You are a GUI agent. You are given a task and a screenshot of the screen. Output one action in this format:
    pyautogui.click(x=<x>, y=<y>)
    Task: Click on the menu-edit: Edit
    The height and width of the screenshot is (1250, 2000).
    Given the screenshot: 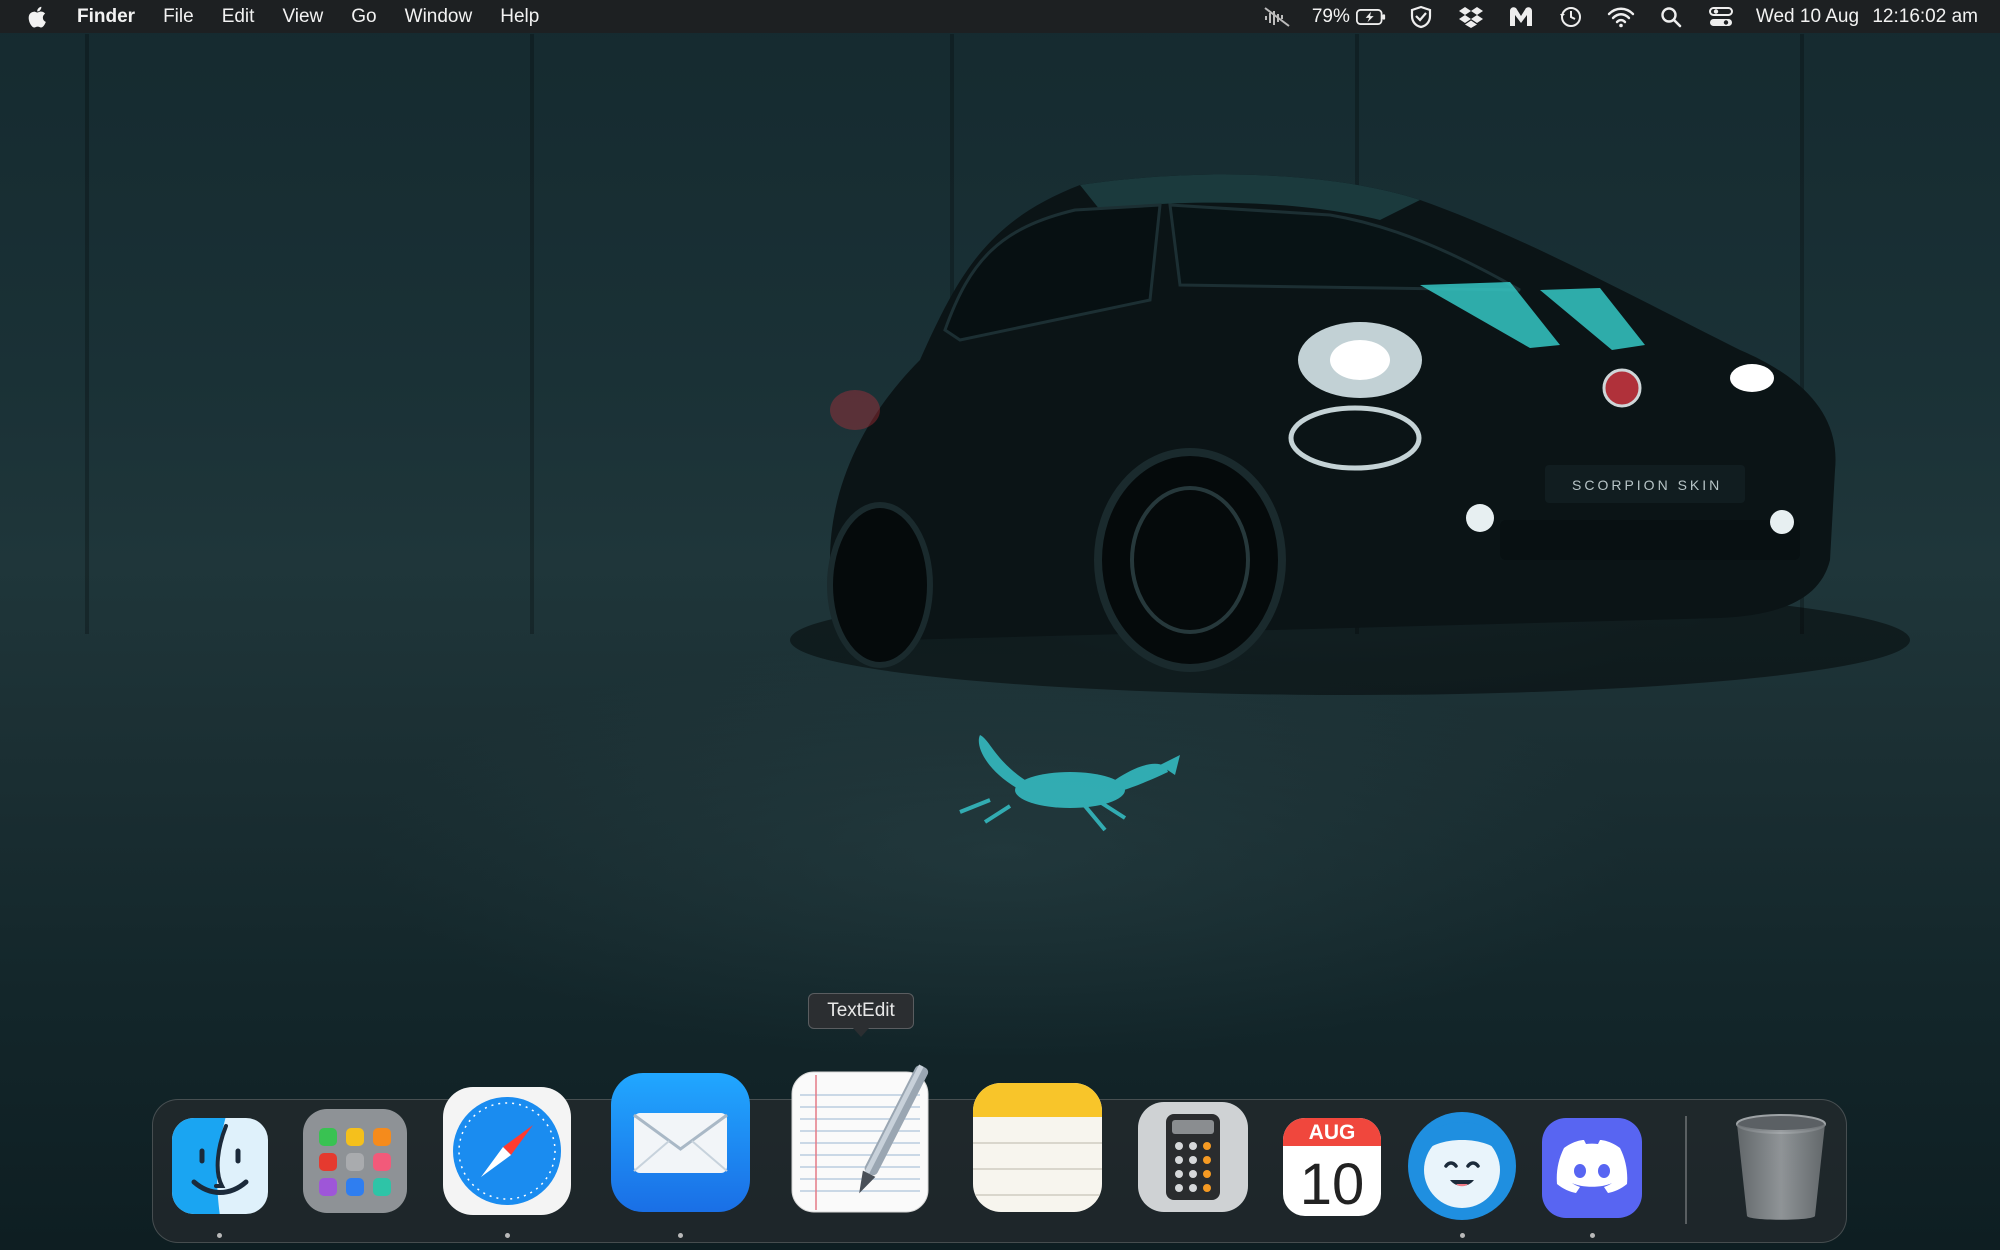 What is the action you would take?
    pyautogui.click(x=238, y=17)
    